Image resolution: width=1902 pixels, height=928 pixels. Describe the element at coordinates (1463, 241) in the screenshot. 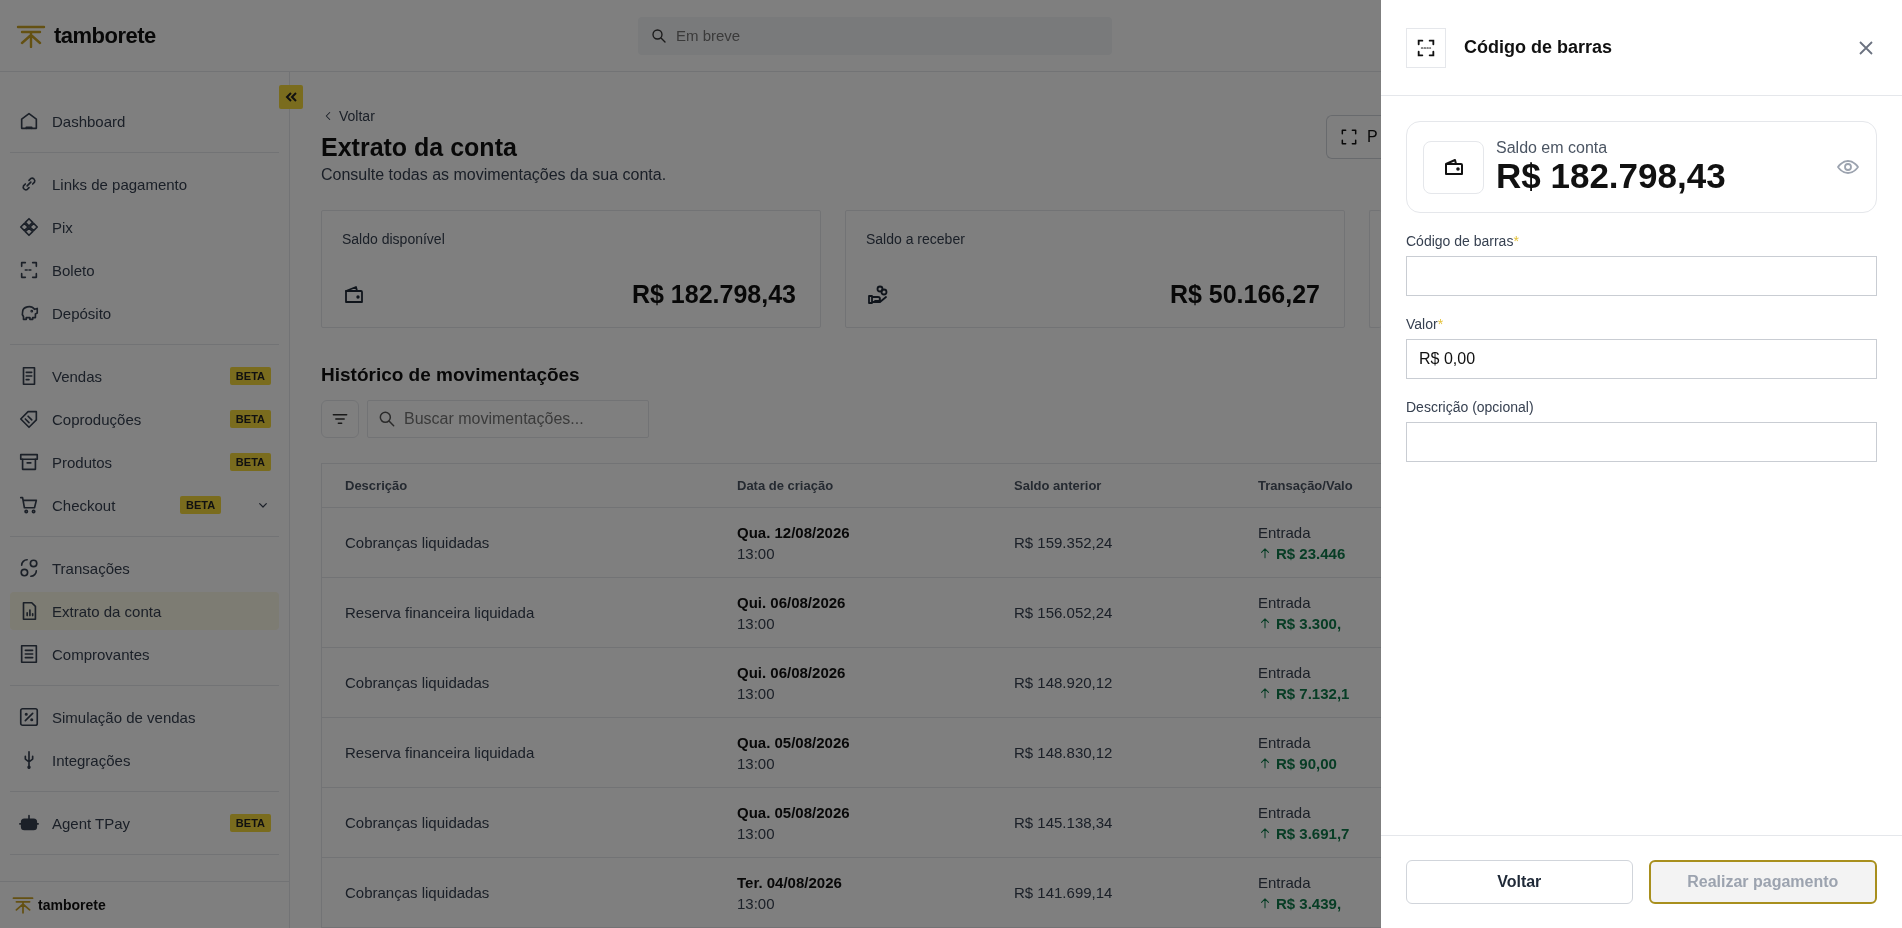

I see `field-label: Código de barras*` at that location.